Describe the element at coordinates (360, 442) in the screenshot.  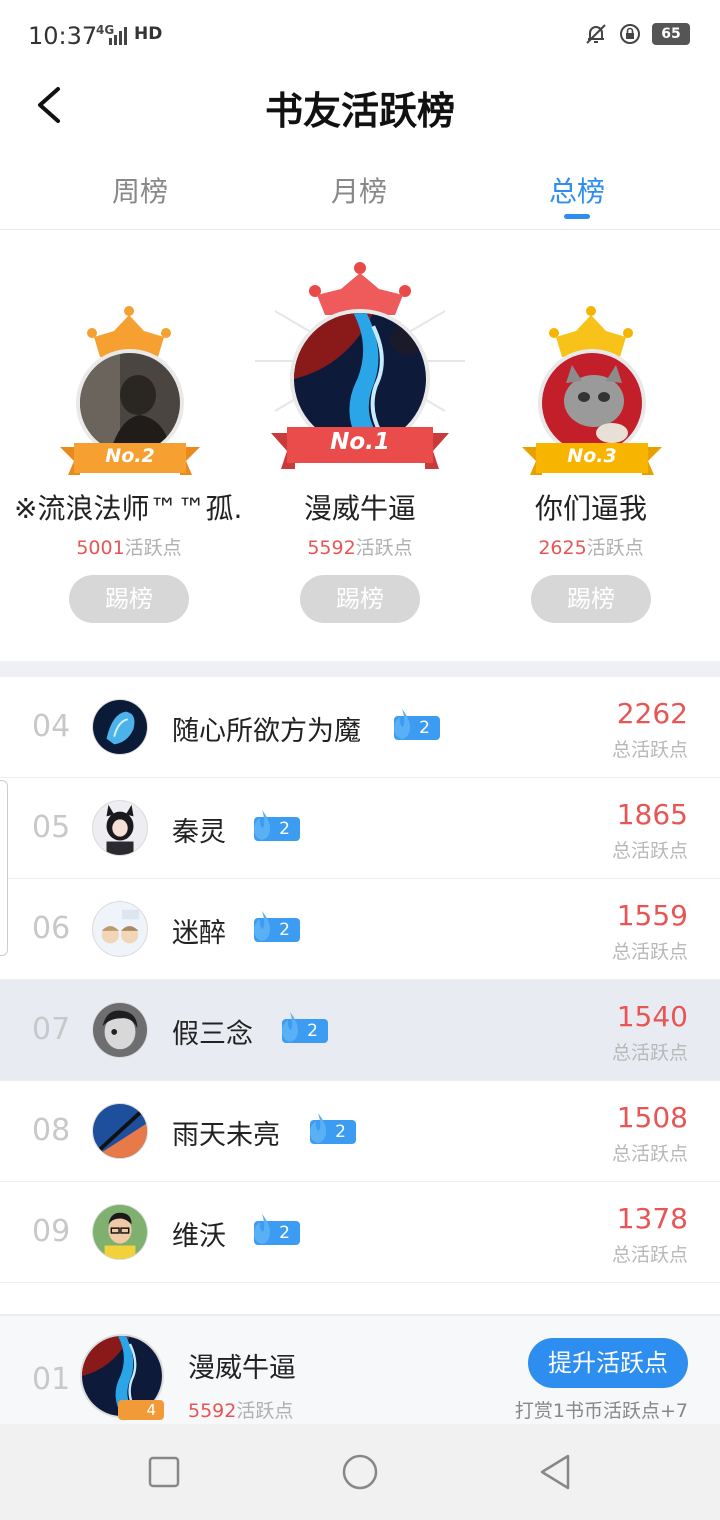
I see `rank-badge-label: No.1` at that location.